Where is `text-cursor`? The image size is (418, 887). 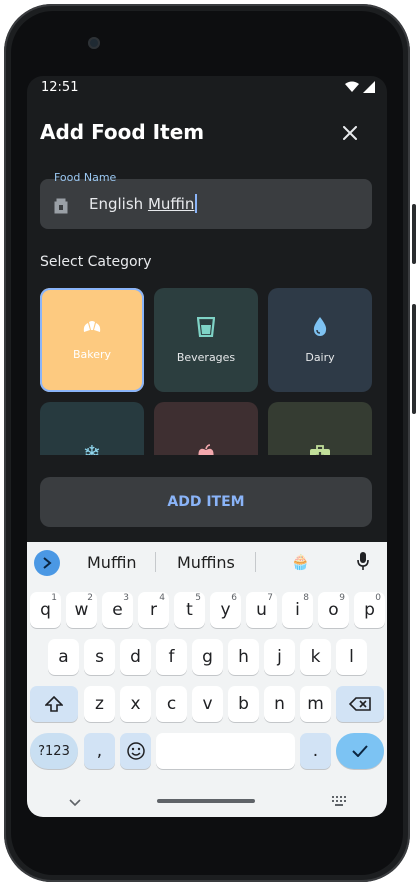
text-cursor is located at coordinates (196, 203).